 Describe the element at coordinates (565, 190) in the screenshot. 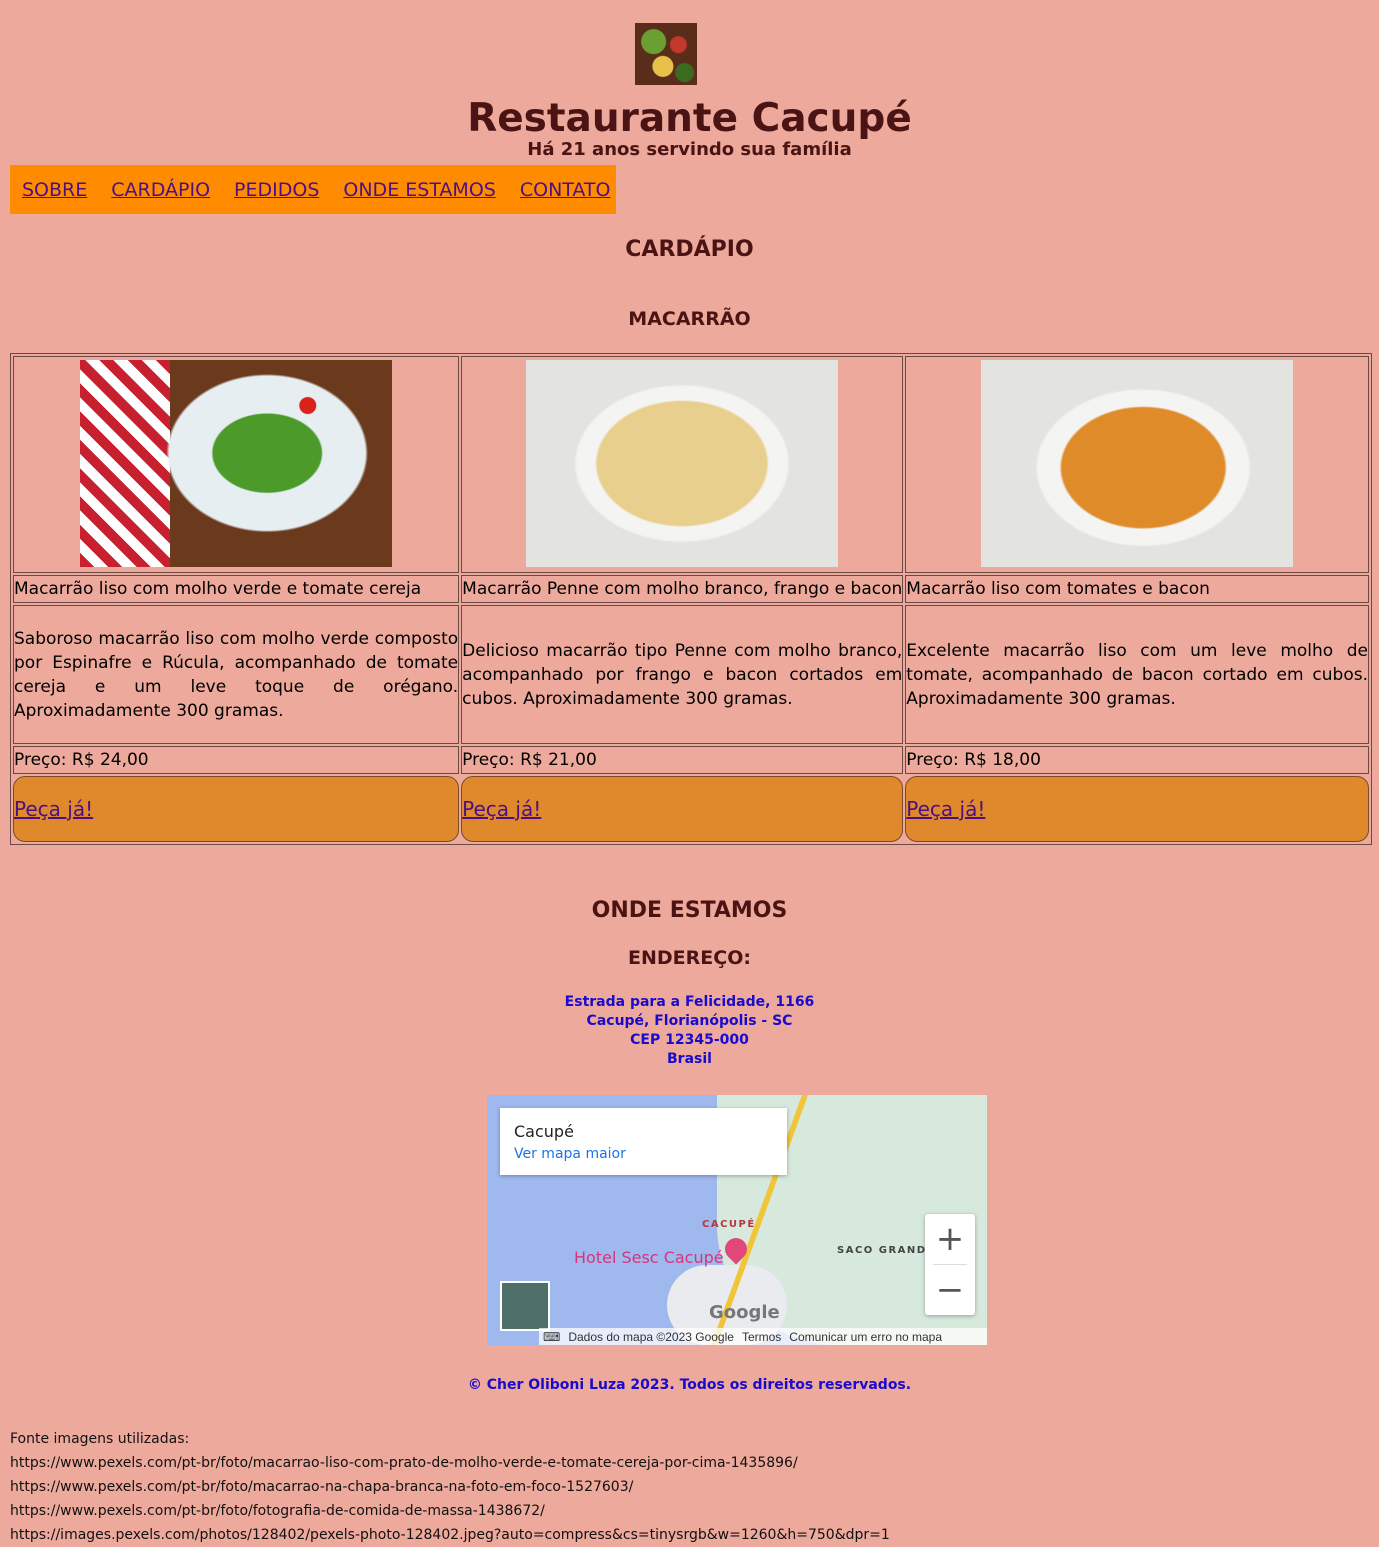

I see `nav-link-contato: CONTATO` at that location.